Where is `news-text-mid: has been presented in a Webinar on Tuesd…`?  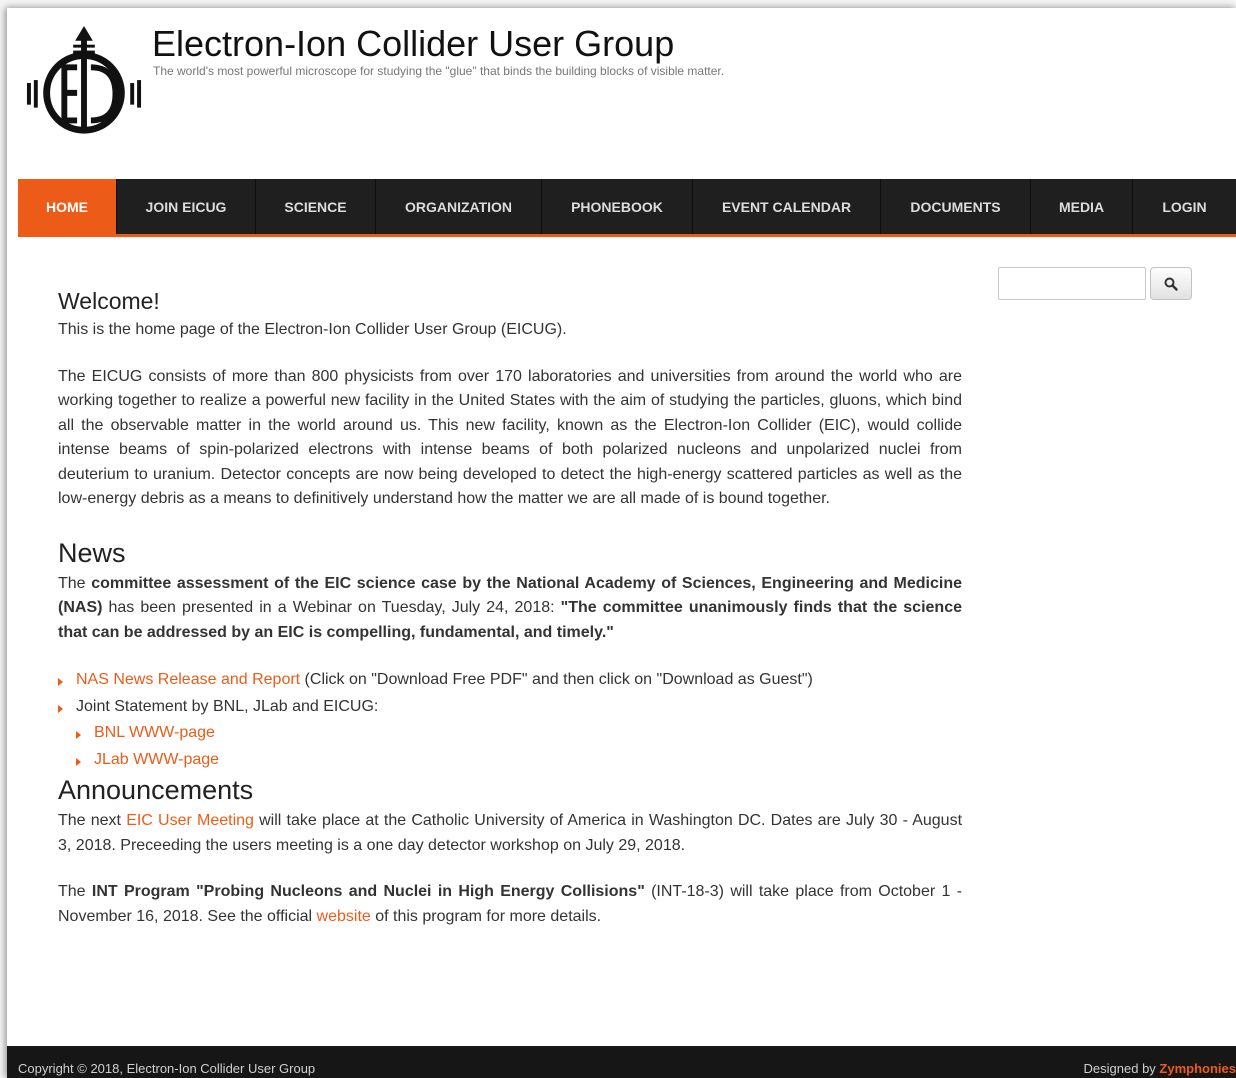 news-text-mid: has been presented in a Webinar on Tuesd… is located at coordinates (331, 607).